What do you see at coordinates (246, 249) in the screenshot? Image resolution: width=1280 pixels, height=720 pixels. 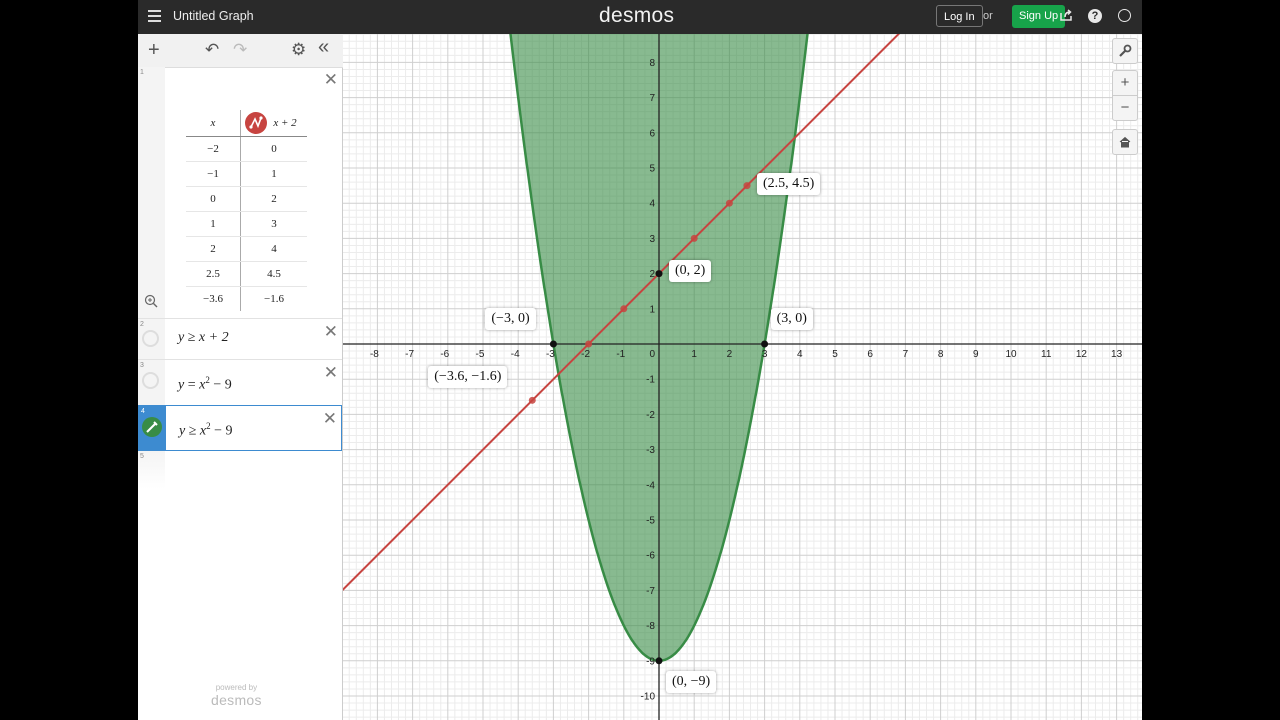 I see `table-row: 24` at bounding box center [246, 249].